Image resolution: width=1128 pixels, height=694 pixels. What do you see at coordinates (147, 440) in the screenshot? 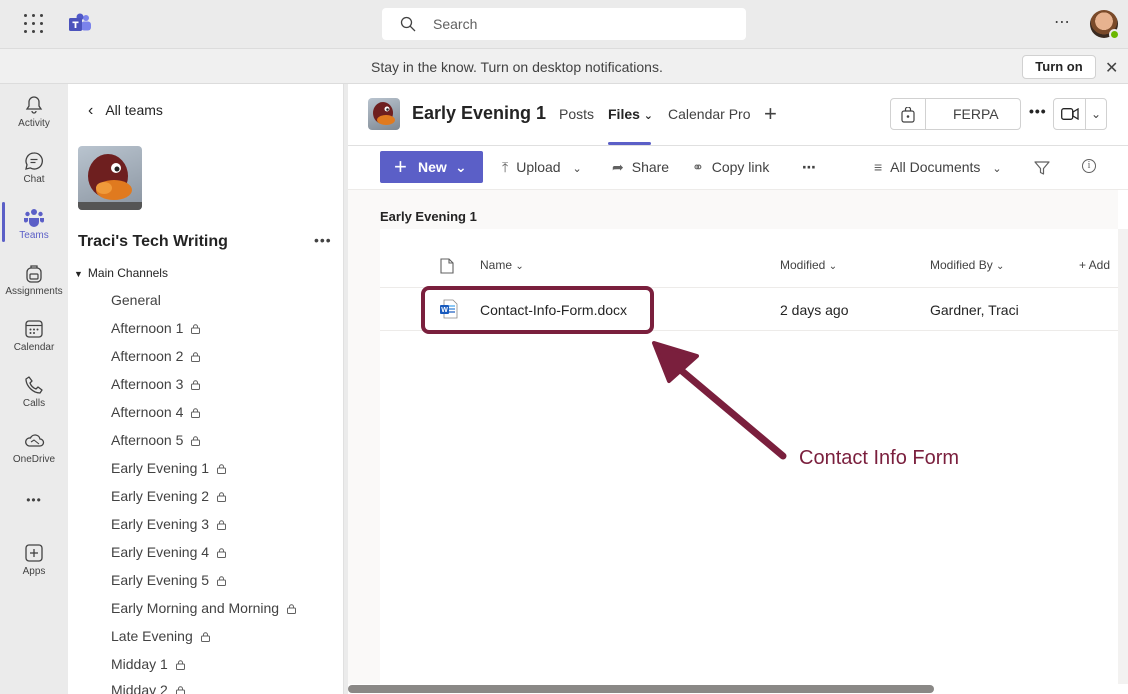
I see `channel-name: Afternoon 5` at bounding box center [147, 440].